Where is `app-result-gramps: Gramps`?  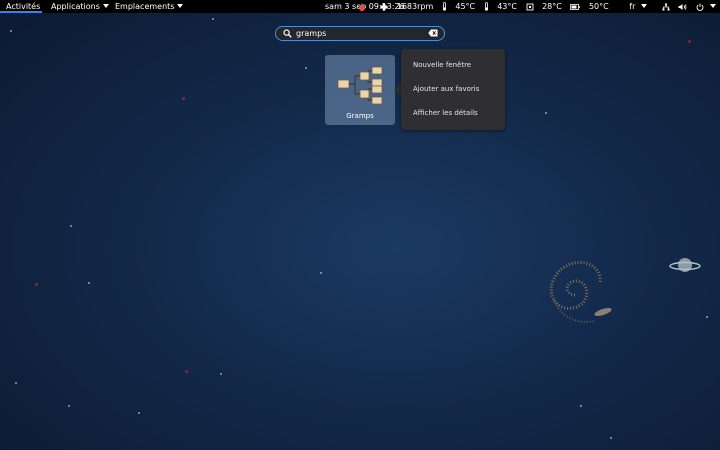 app-result-gramps: Gramps is located at coordinates (360, 90).